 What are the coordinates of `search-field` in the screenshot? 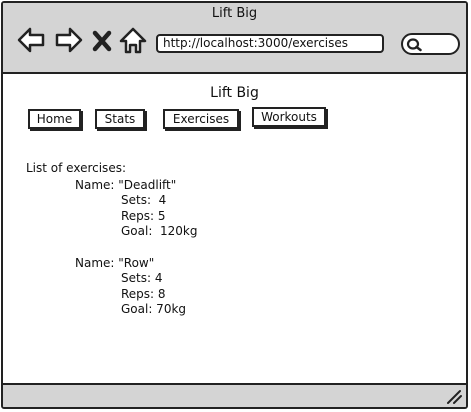 It's located at (430, 44).